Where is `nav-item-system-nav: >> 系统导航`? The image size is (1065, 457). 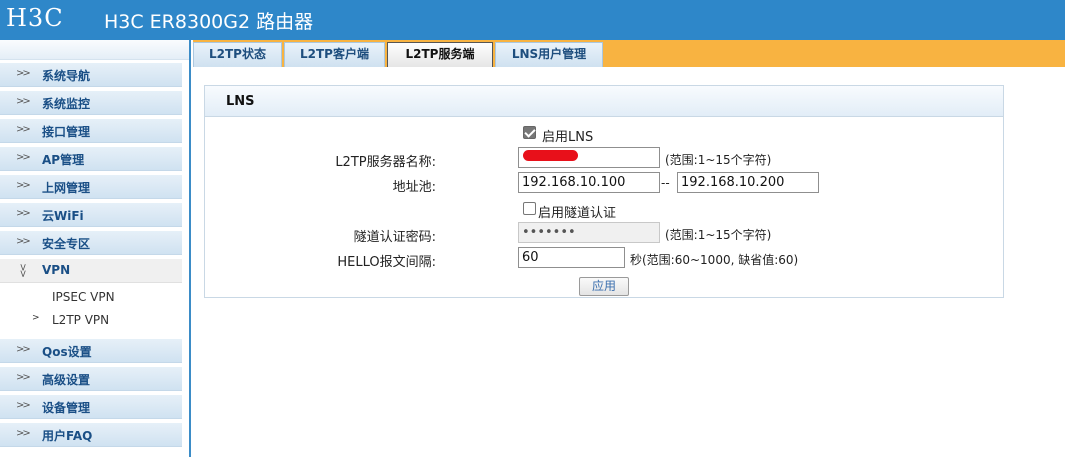
nav-item-system-nav: >> 系统导航 is located at coordinates (91, 75).